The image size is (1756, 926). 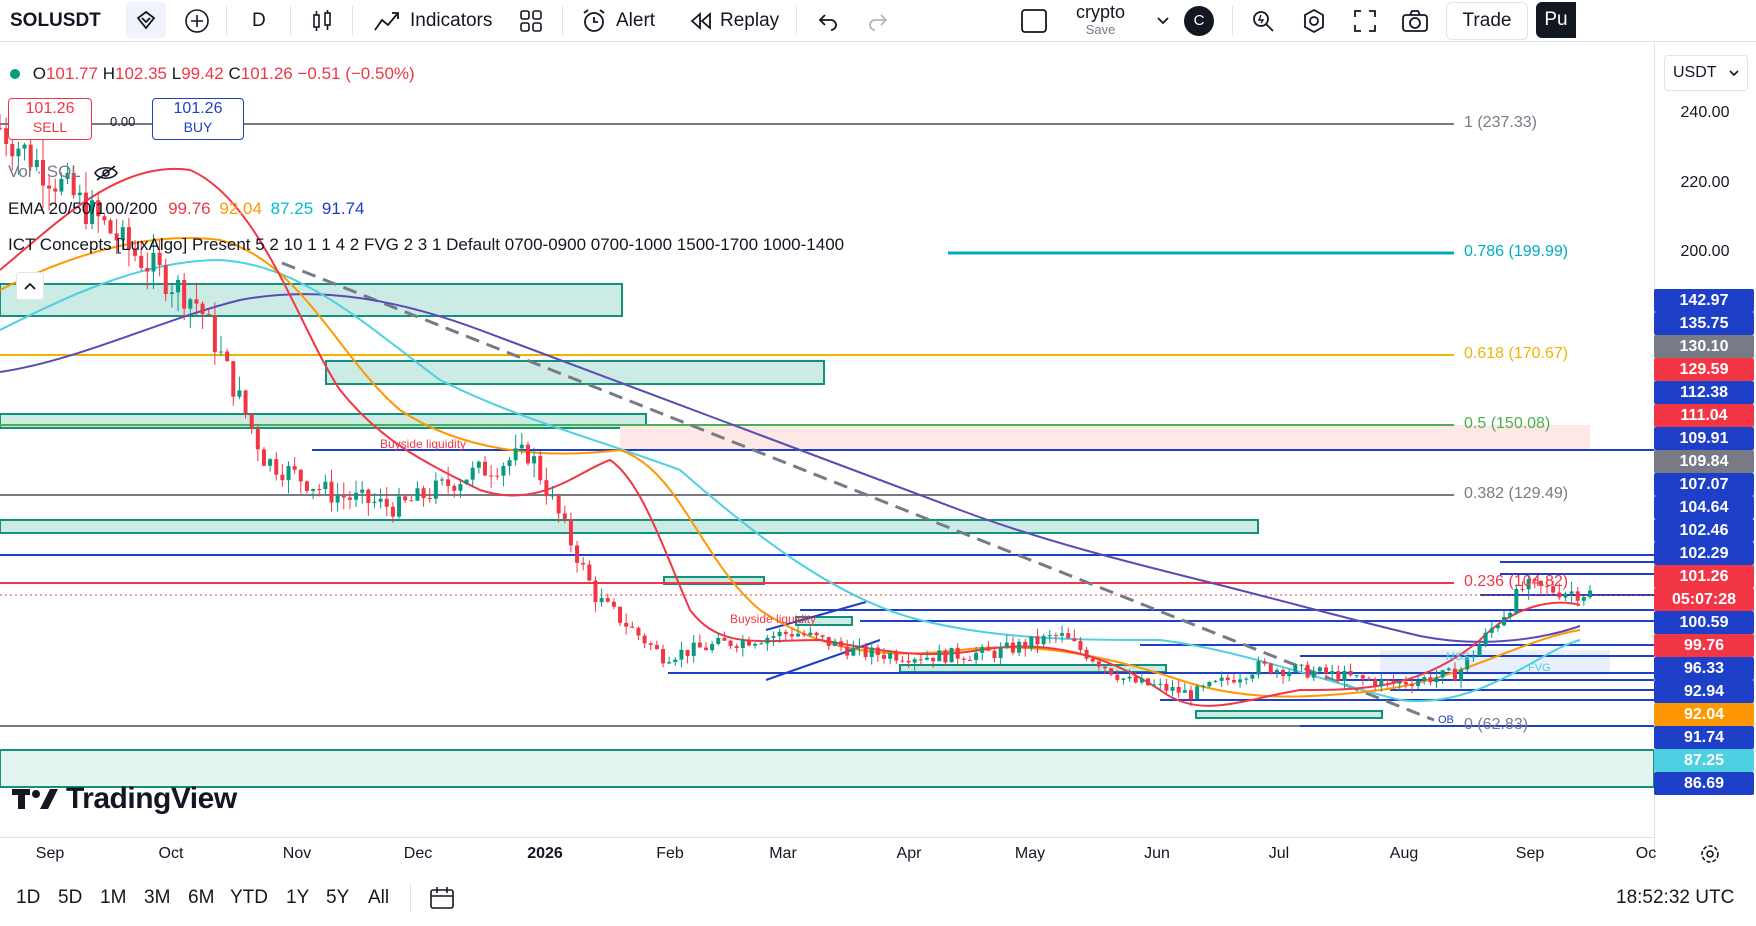 I want to click on indicators-button: Indicators, so click(x=432, y=20).